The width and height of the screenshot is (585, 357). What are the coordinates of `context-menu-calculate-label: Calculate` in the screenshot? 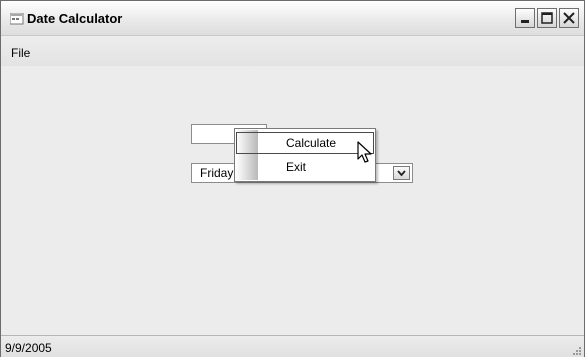 It's located at (311, 143).